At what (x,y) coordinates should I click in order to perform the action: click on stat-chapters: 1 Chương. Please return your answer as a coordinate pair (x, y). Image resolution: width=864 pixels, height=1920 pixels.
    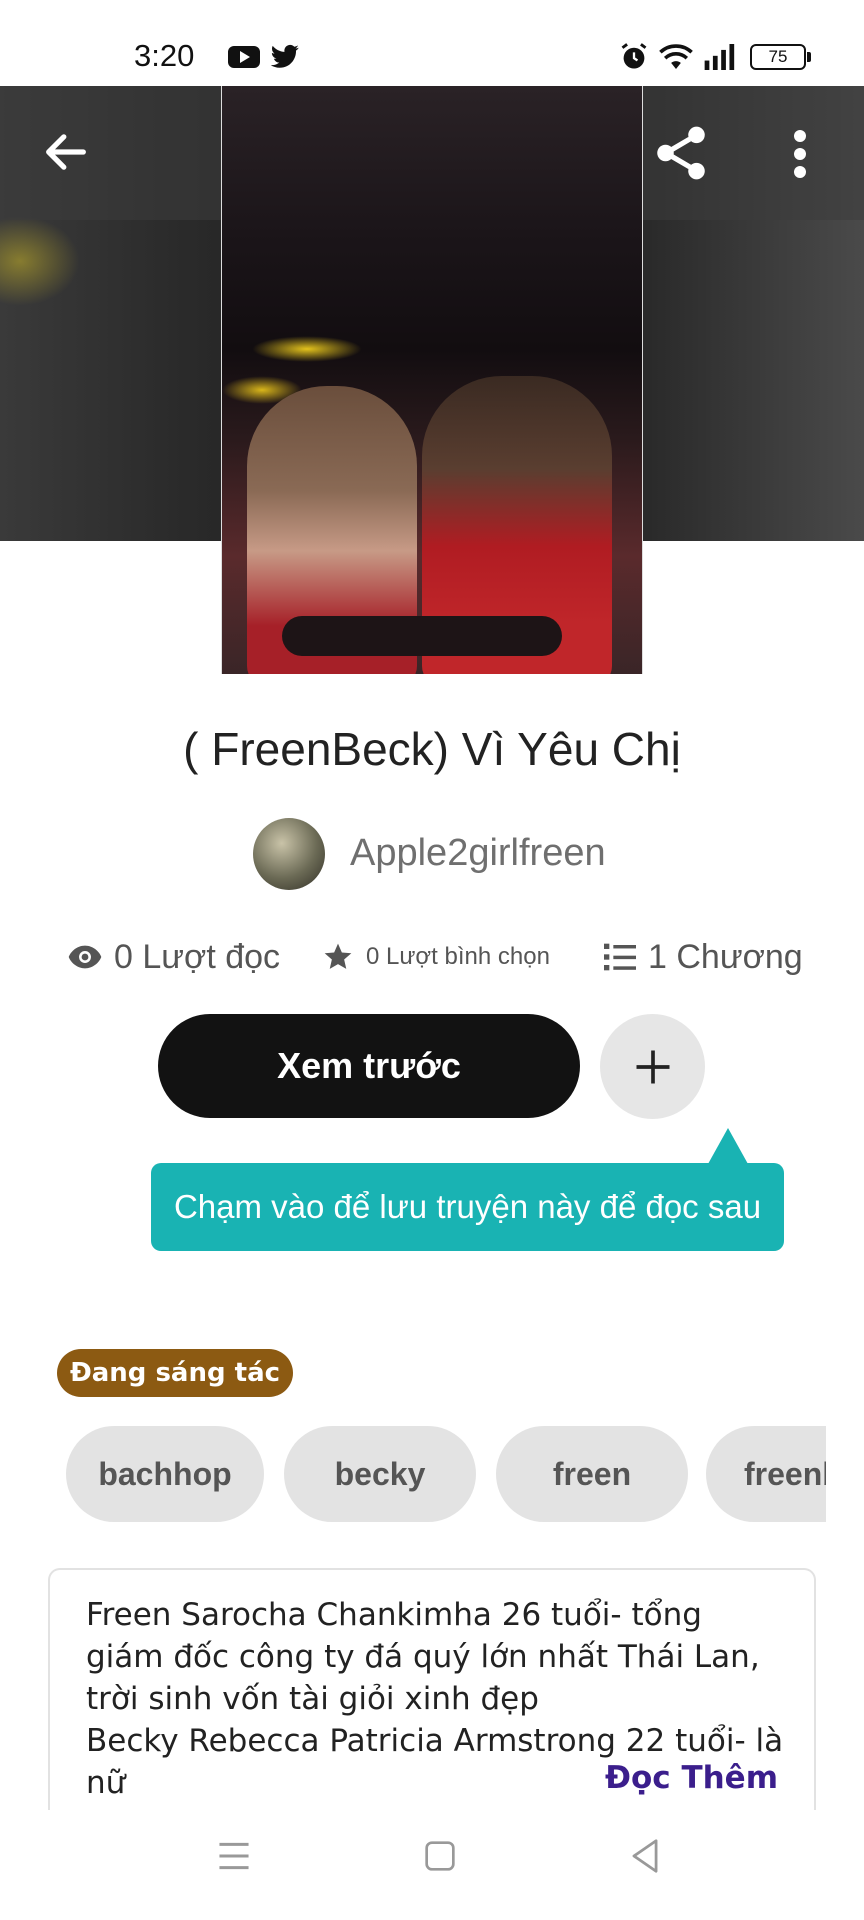
    Looking at the image, I should click on (703, 957).